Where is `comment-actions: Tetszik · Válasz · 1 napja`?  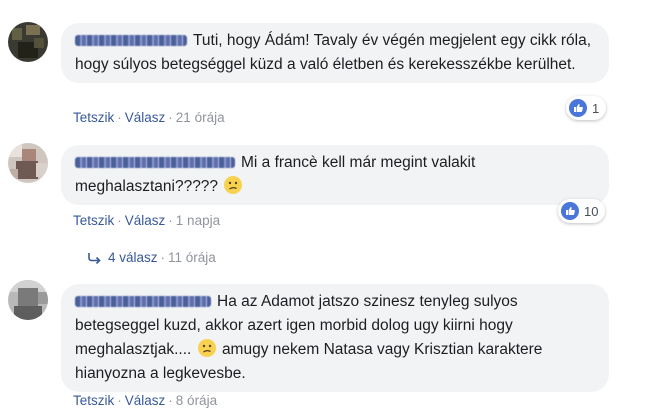
comment-actions: Tetszik · Válasz · 1 napja is located at coordinates (146, 220).